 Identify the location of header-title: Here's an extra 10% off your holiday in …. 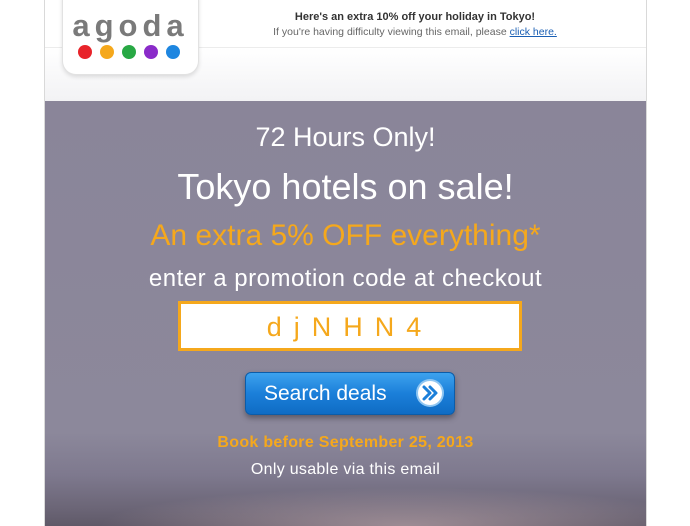
(415, 17).